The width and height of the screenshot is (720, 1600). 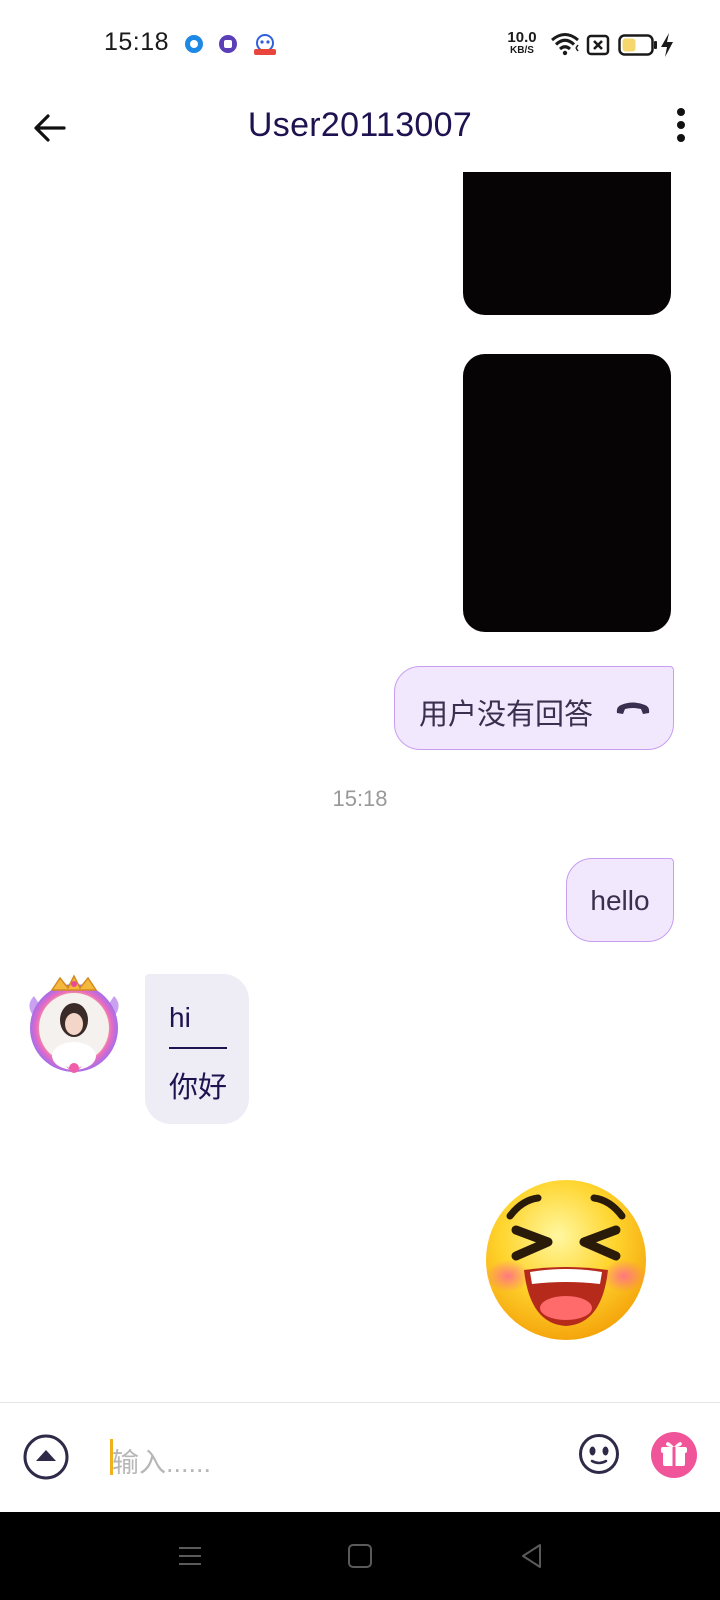 I want to click on incoming-message: hi 你好, so click(x=197, y=1049).